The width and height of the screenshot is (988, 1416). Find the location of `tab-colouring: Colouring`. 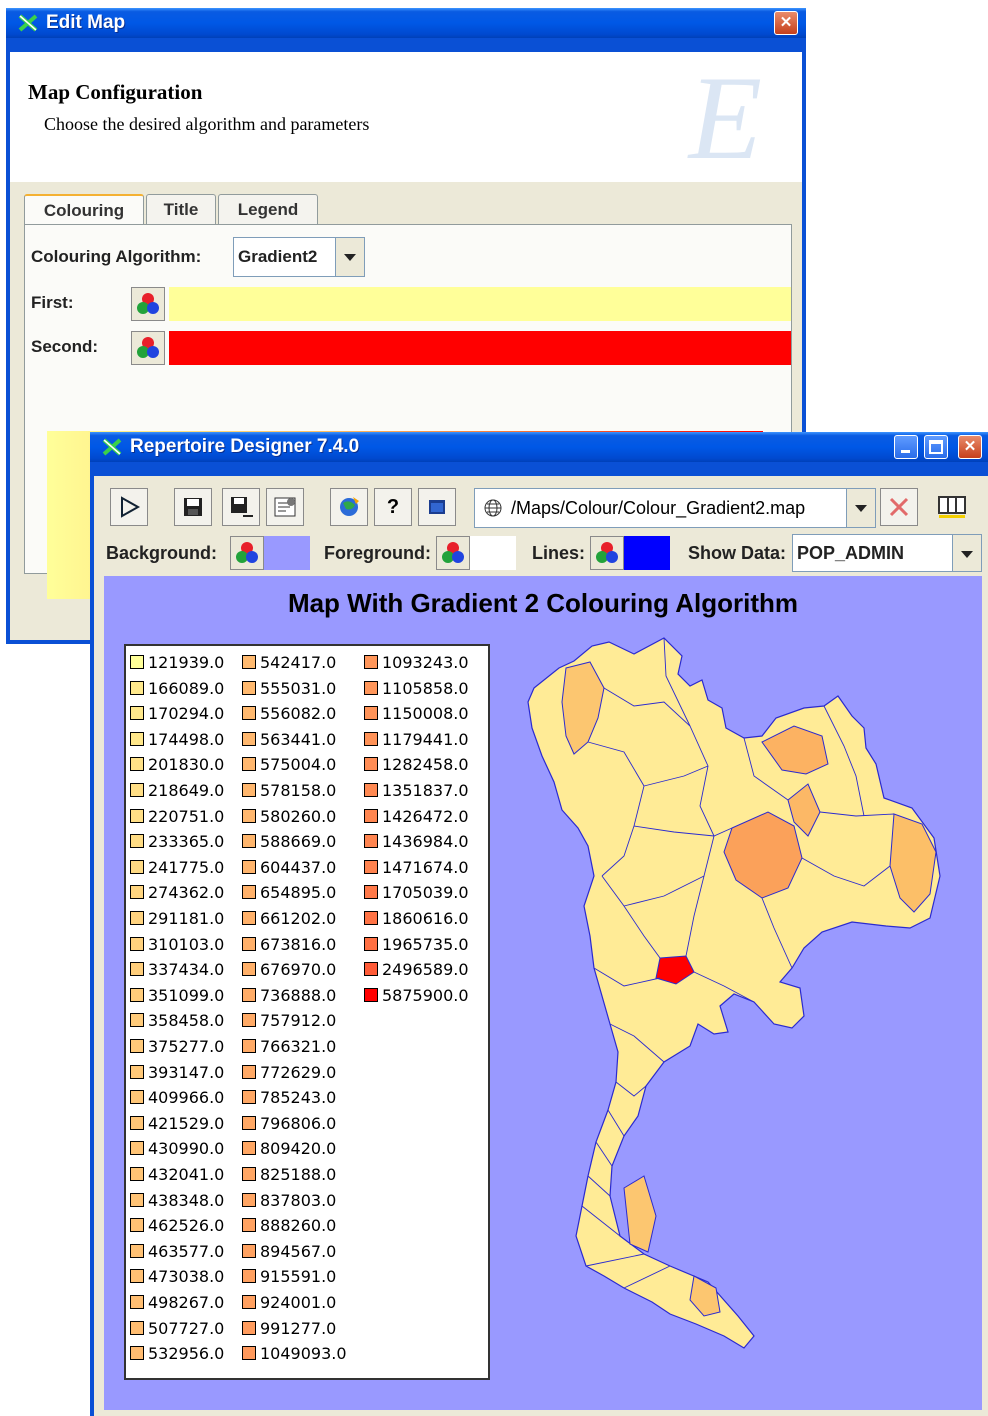

tab-colouring: Colouring is located at coordinates (84, 210).